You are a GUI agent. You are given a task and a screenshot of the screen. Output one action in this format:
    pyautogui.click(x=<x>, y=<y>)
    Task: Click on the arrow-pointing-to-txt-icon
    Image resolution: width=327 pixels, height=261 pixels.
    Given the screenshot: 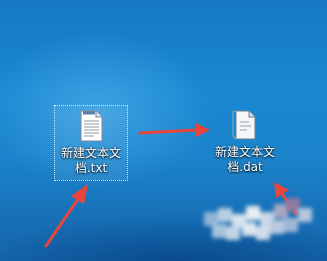 What is the action you would take?
    pyautogui.click(x=66, y=216)
    